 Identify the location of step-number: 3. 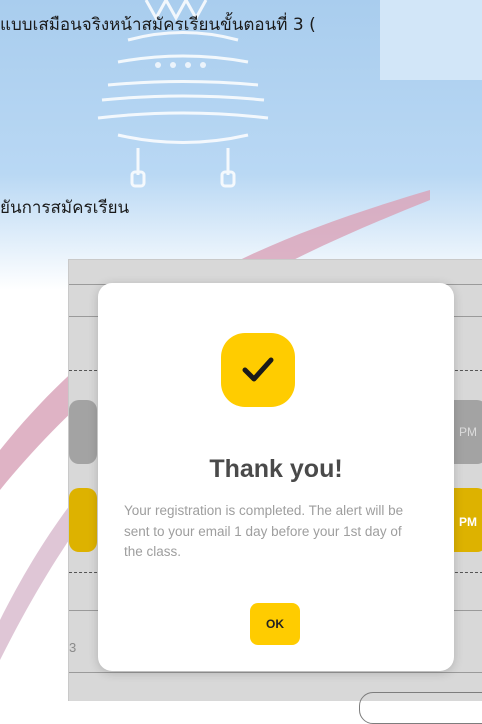
(73, 647).